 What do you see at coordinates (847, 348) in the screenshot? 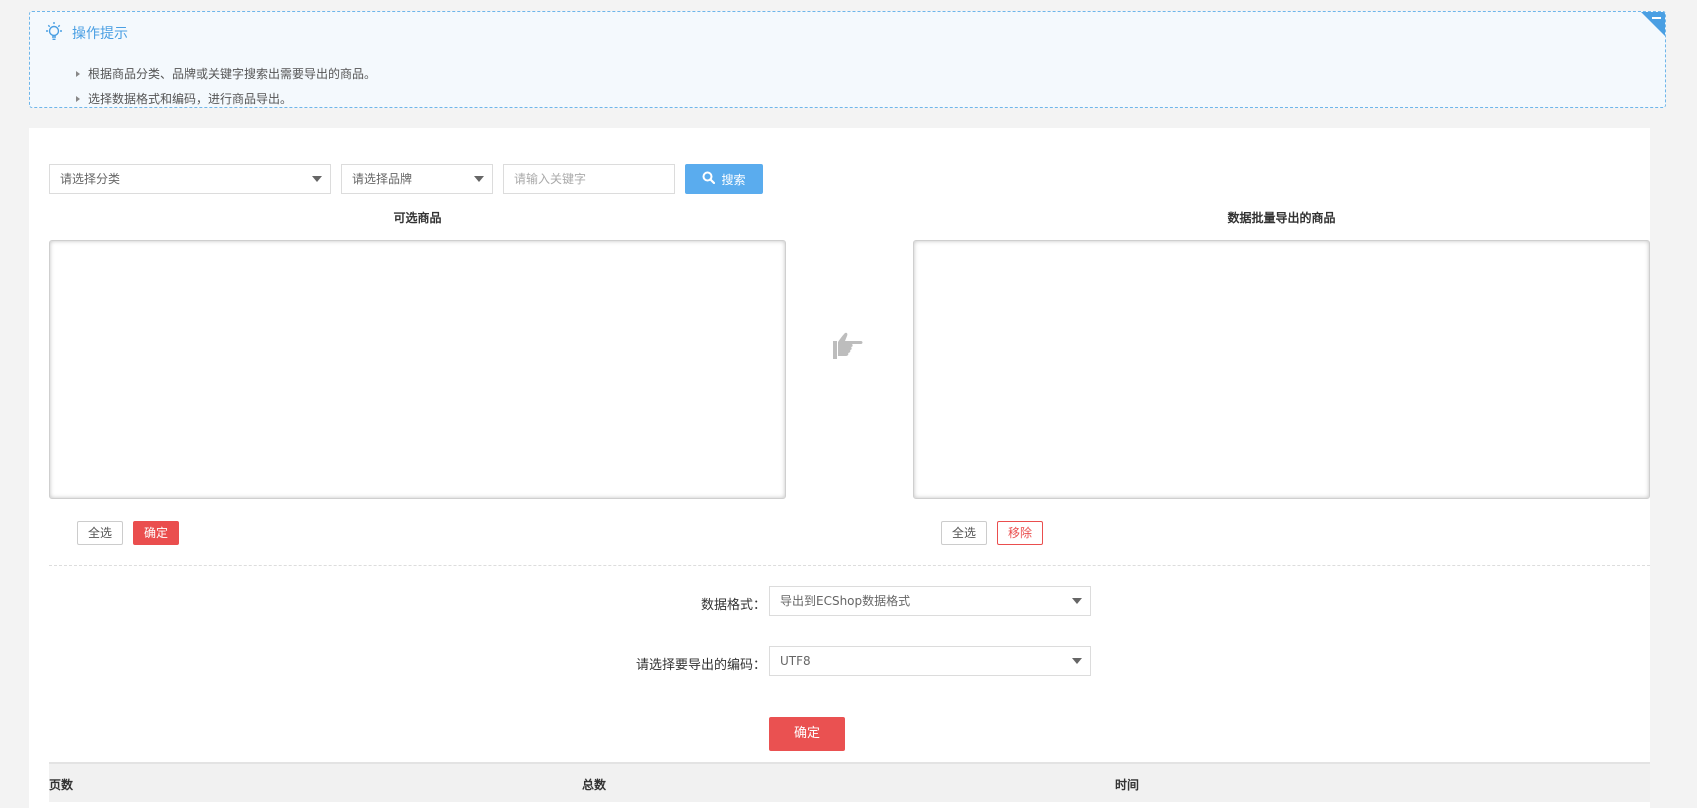
I see `pointing-hand-icon` at bounding box center [847, 348].